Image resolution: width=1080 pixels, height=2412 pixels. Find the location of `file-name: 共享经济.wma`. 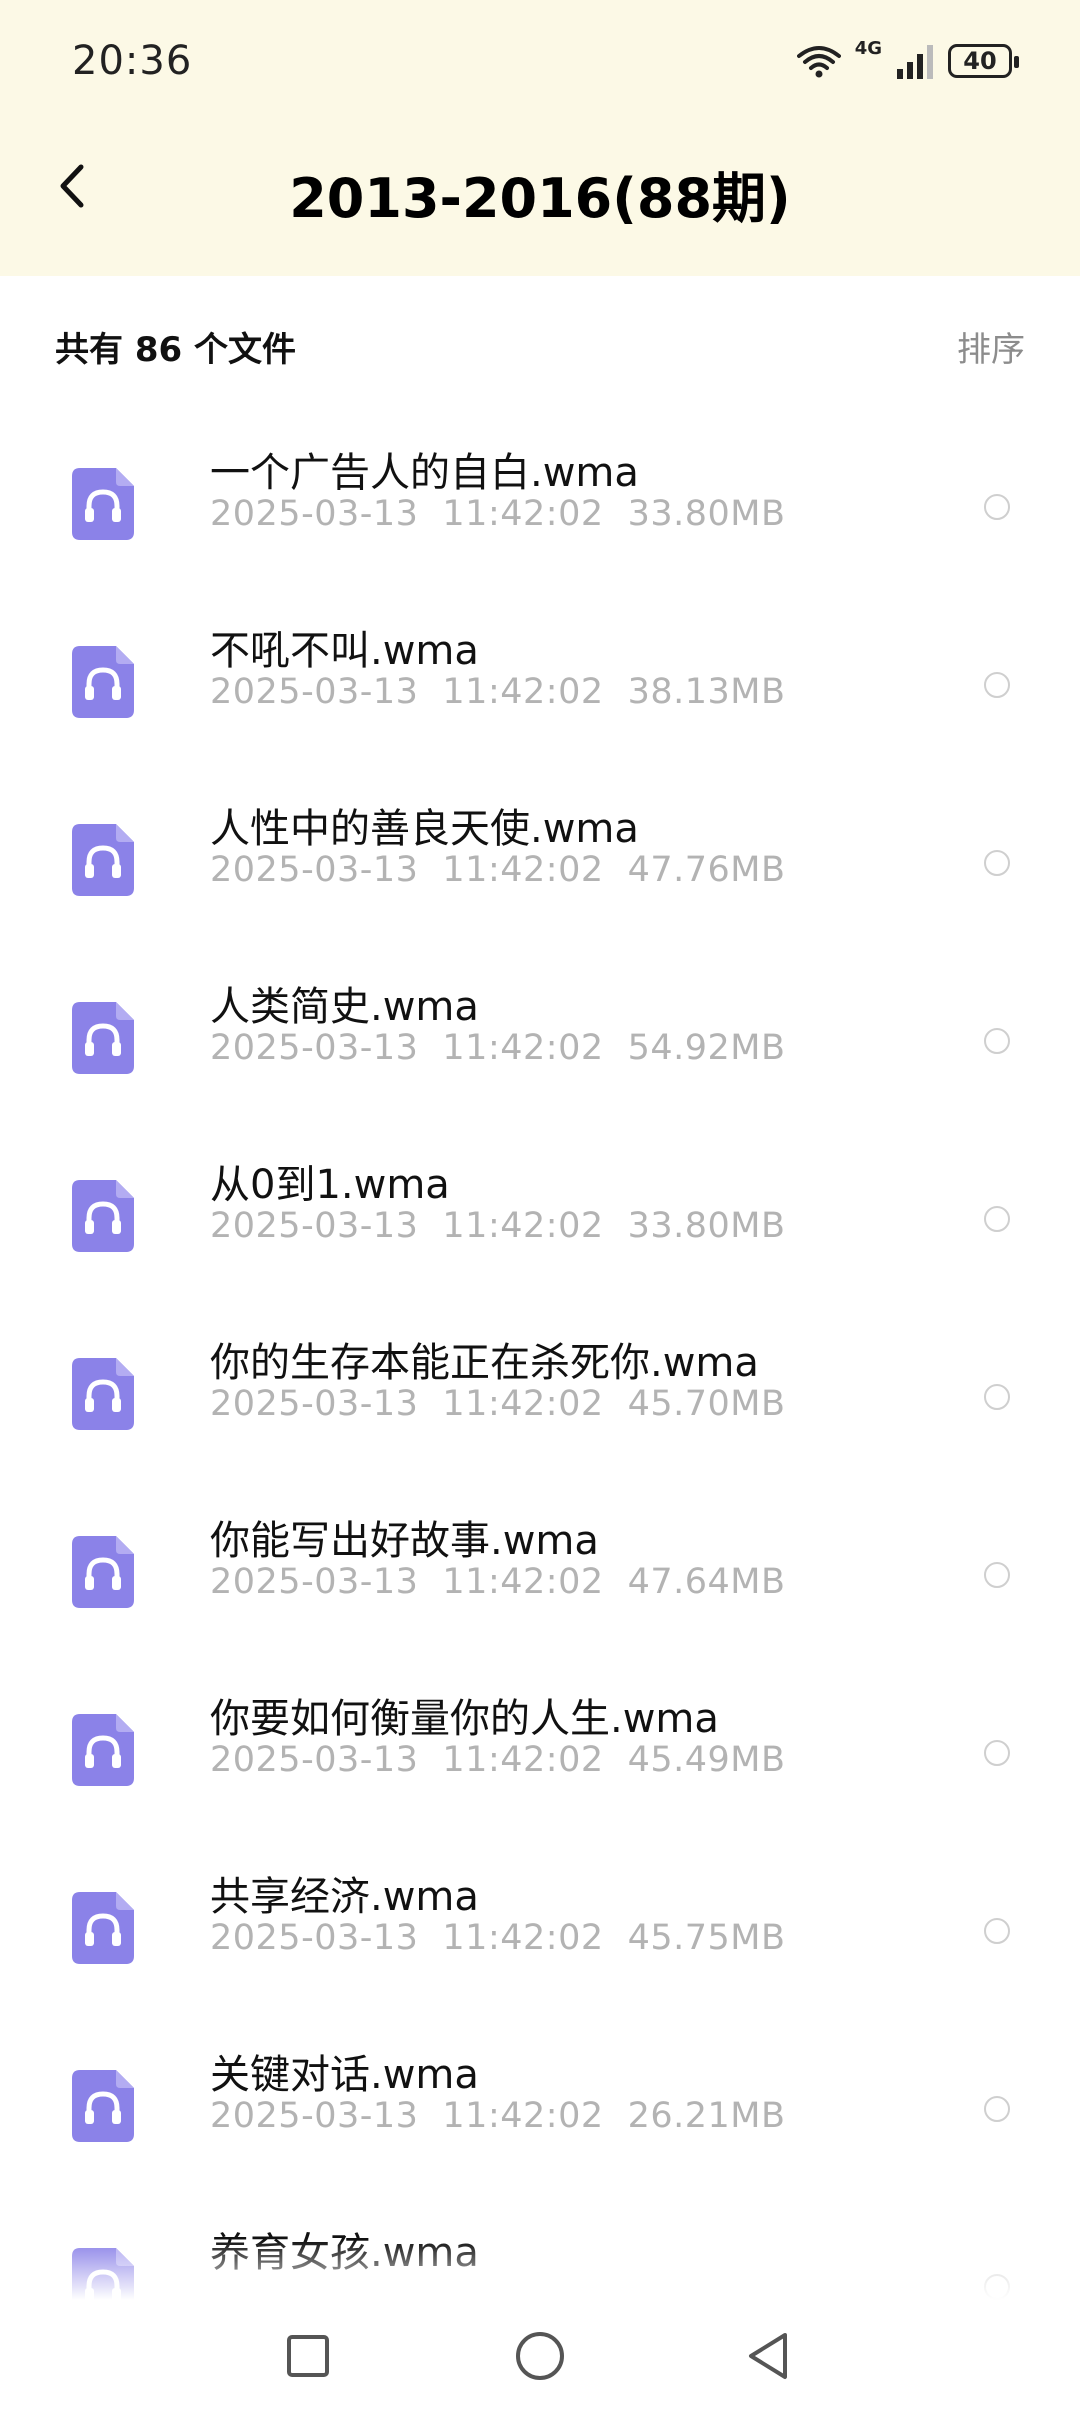

file-name: 共享经济.wma is located at coordinates (344, 1897).